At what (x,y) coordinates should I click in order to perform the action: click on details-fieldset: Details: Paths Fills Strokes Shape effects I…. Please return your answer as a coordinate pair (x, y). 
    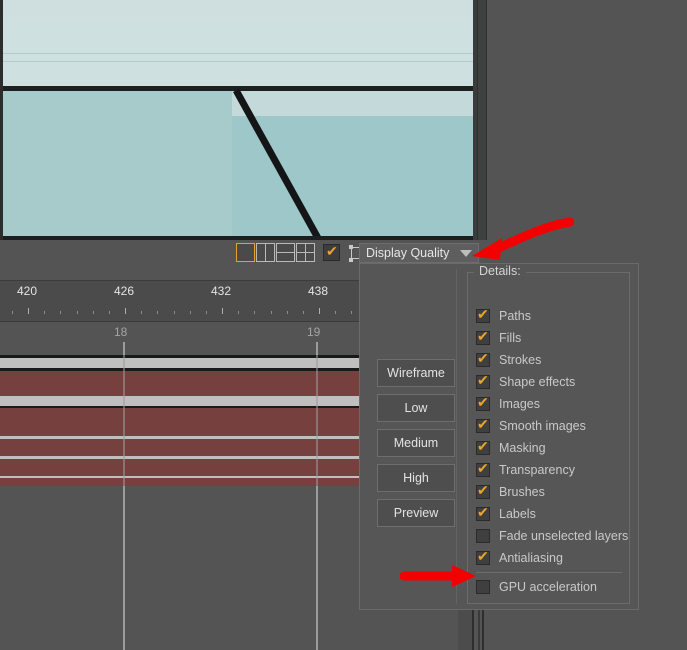
    Looking at the image, I should click on (548, 434).